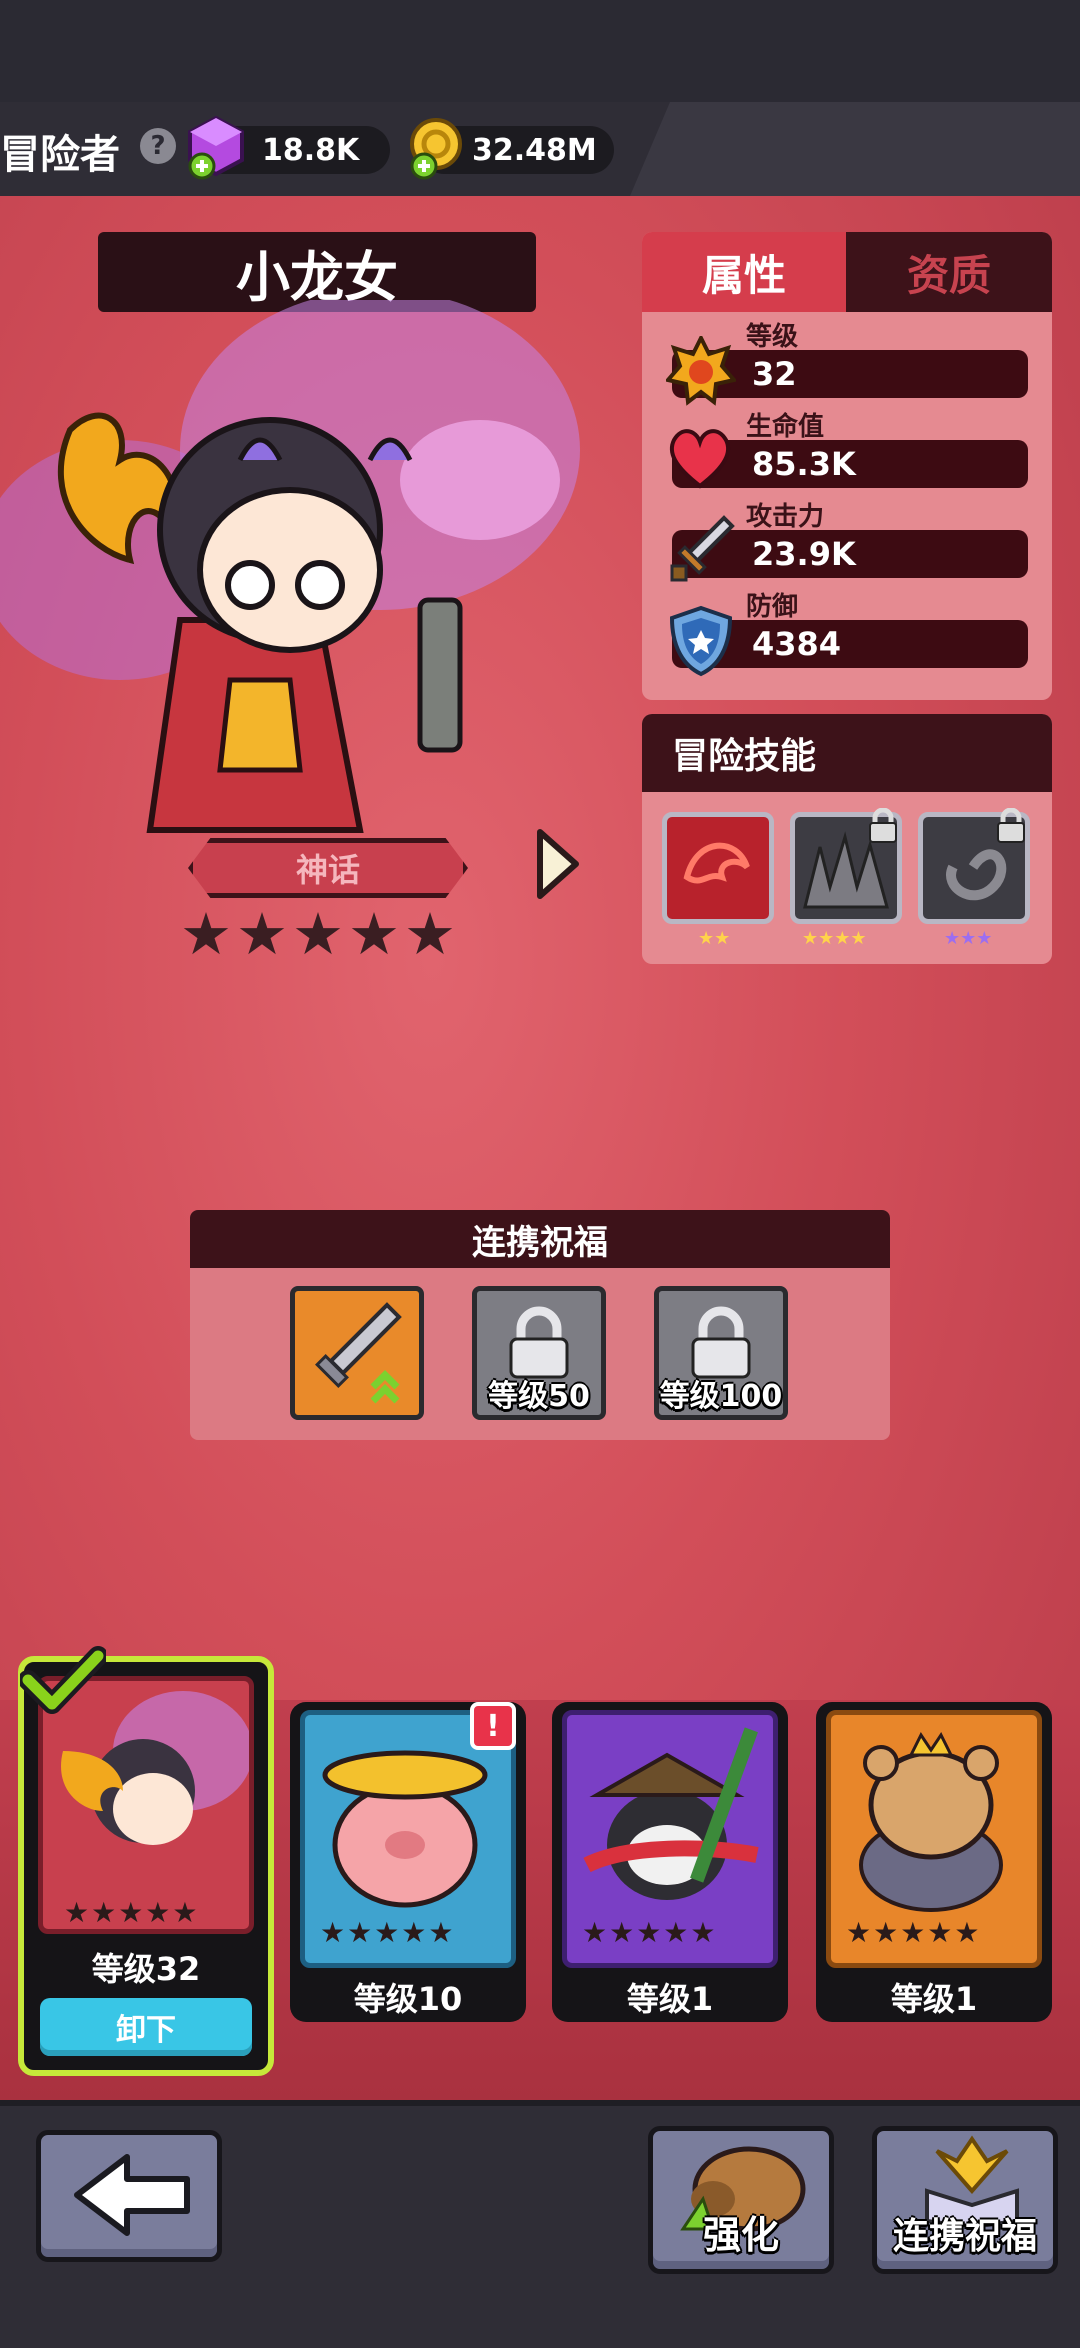 Image resolution: width=1080 pixels, height=2348 pixels. I want to click on alert-badge-text: !, so click(493, 1726).